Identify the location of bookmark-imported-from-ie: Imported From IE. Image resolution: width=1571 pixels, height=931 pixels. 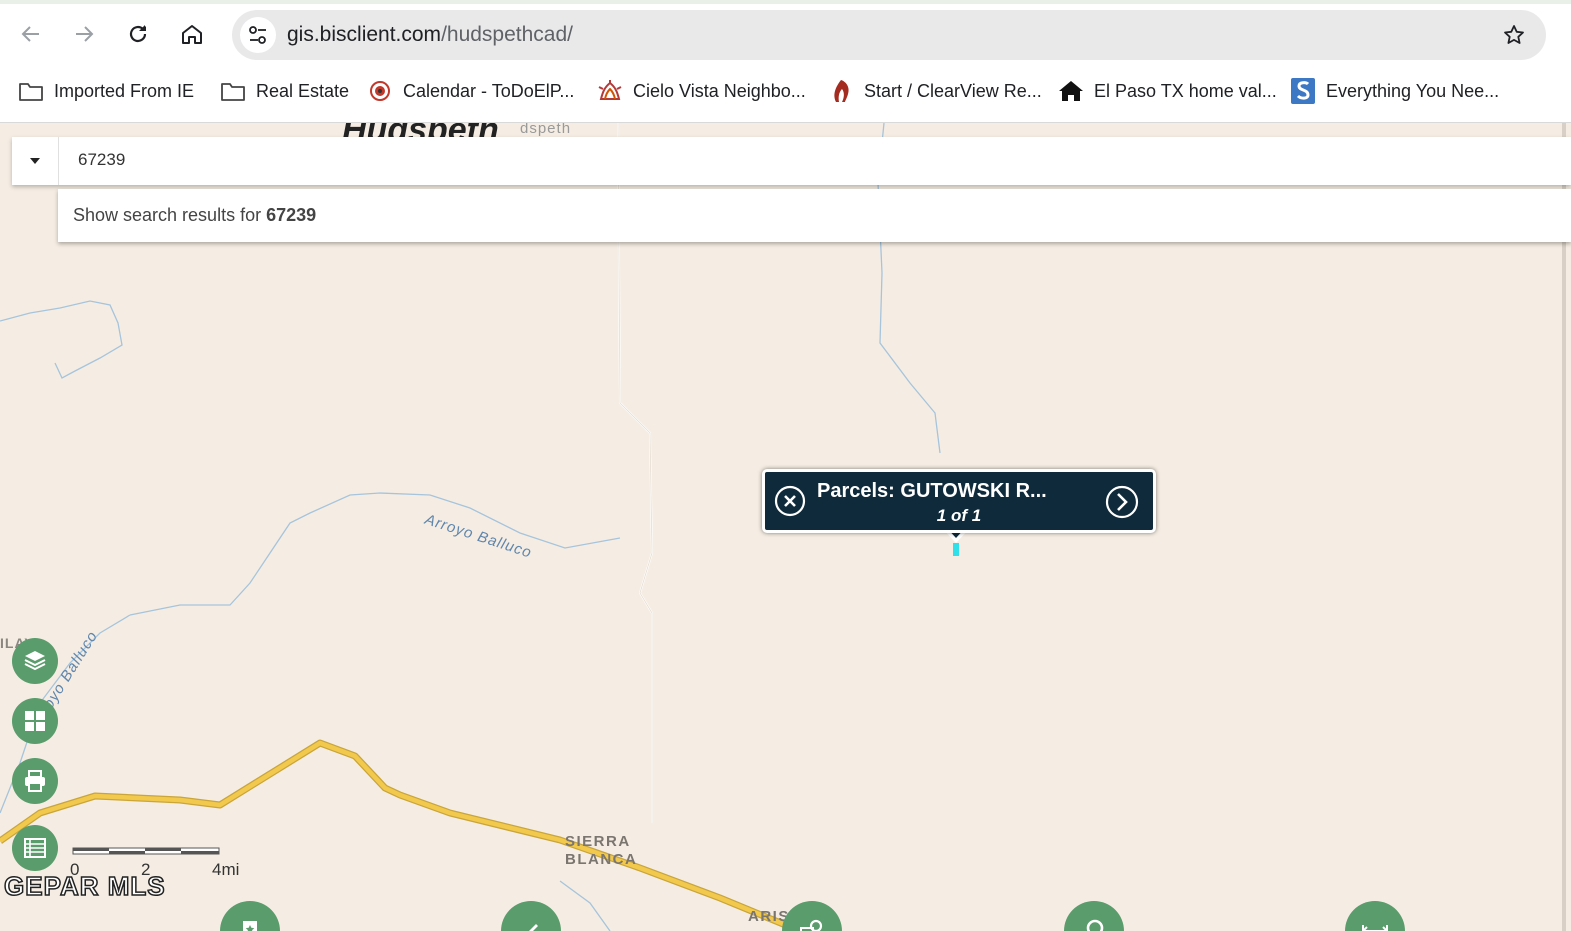
(106, 91).